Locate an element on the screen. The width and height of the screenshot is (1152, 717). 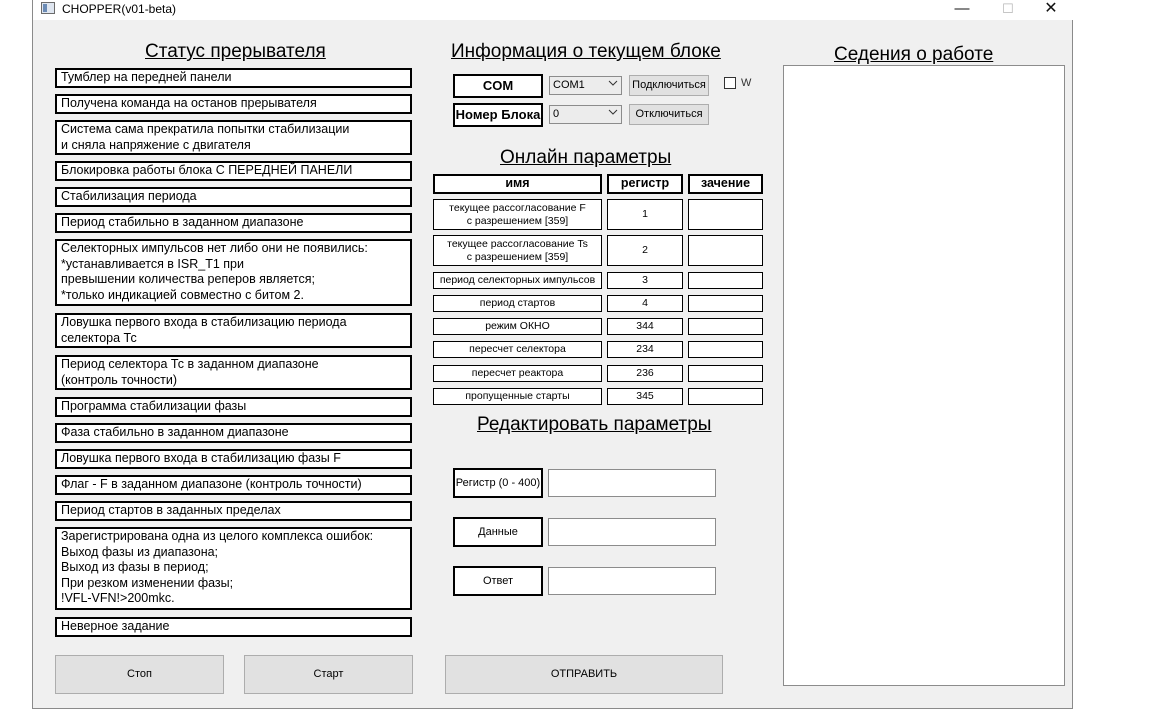
answer-label: Ответ is located at coordinates (498, 581).